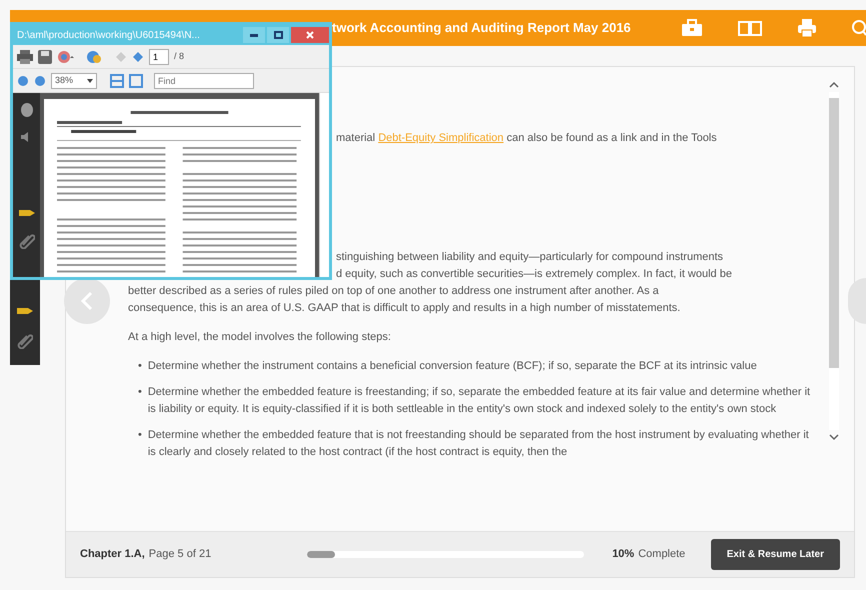 The image size is (866, 590). I want to click on maximize-button, so click(278, 35).